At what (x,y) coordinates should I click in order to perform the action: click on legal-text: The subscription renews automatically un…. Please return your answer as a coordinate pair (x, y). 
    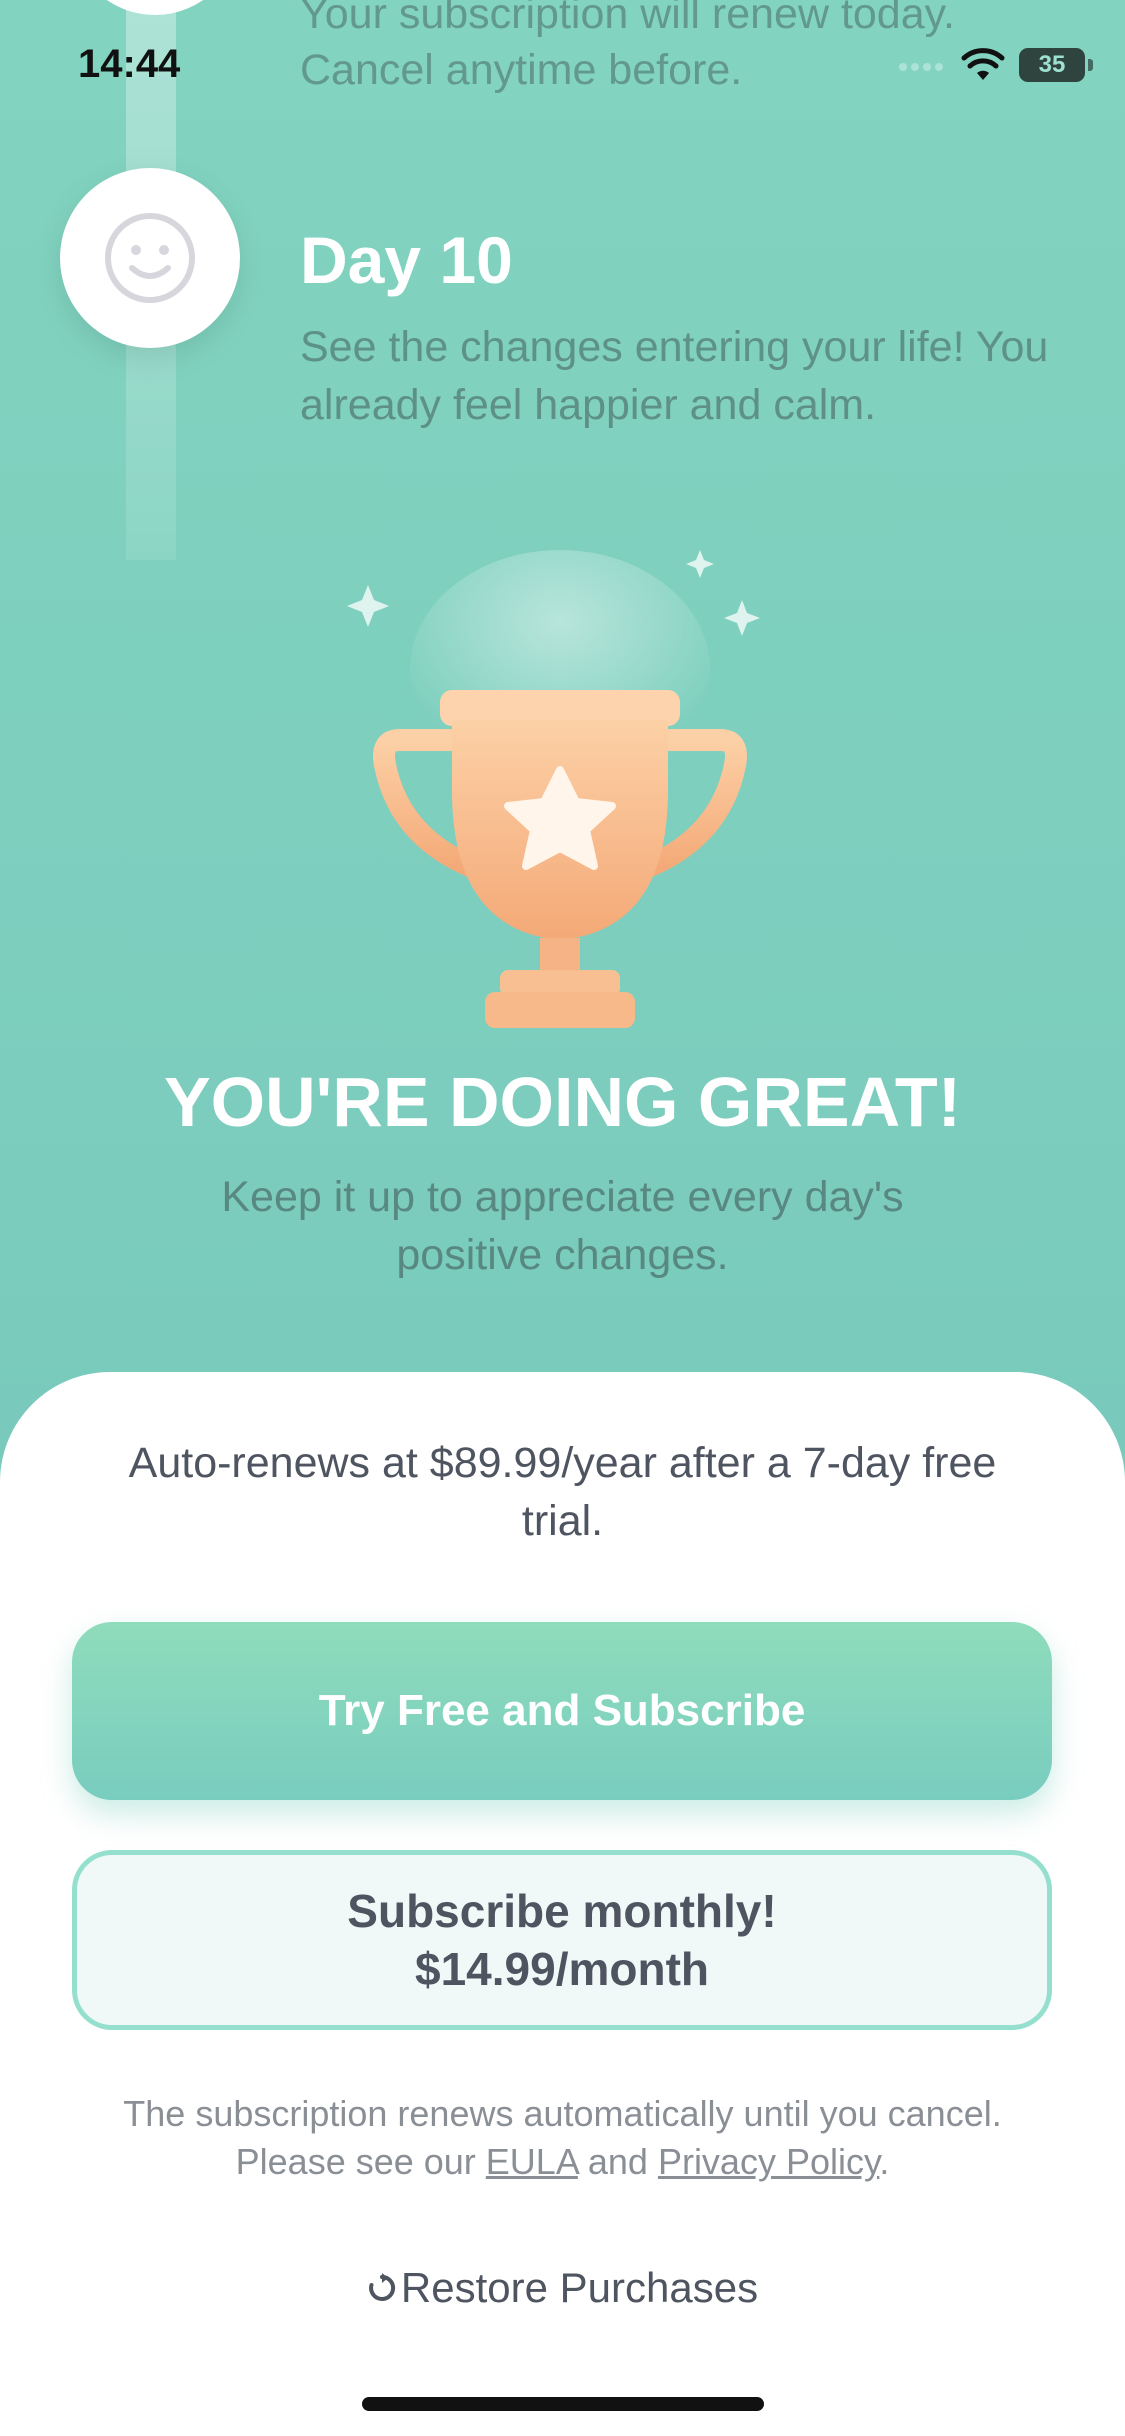
    Looking at the image, I should click on (562, 2138).